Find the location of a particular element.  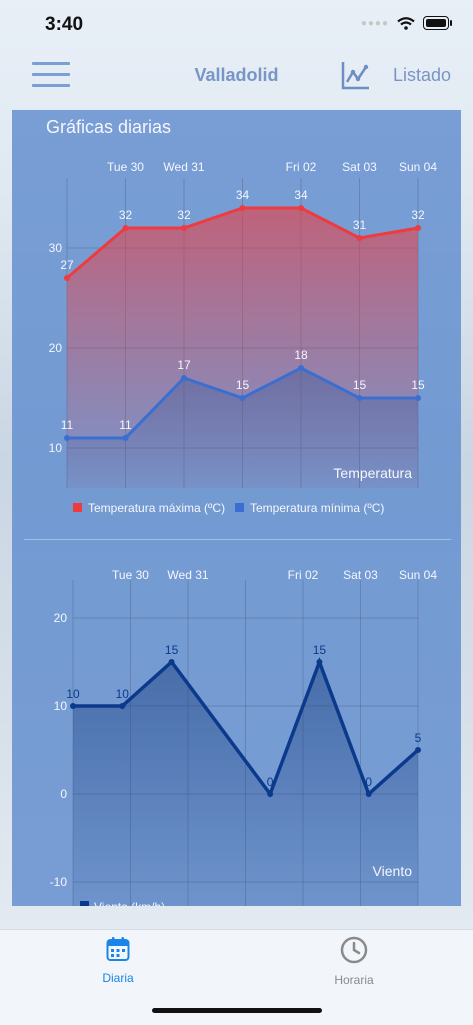

legend-swatch-wind is located at coordinates (84, 903).